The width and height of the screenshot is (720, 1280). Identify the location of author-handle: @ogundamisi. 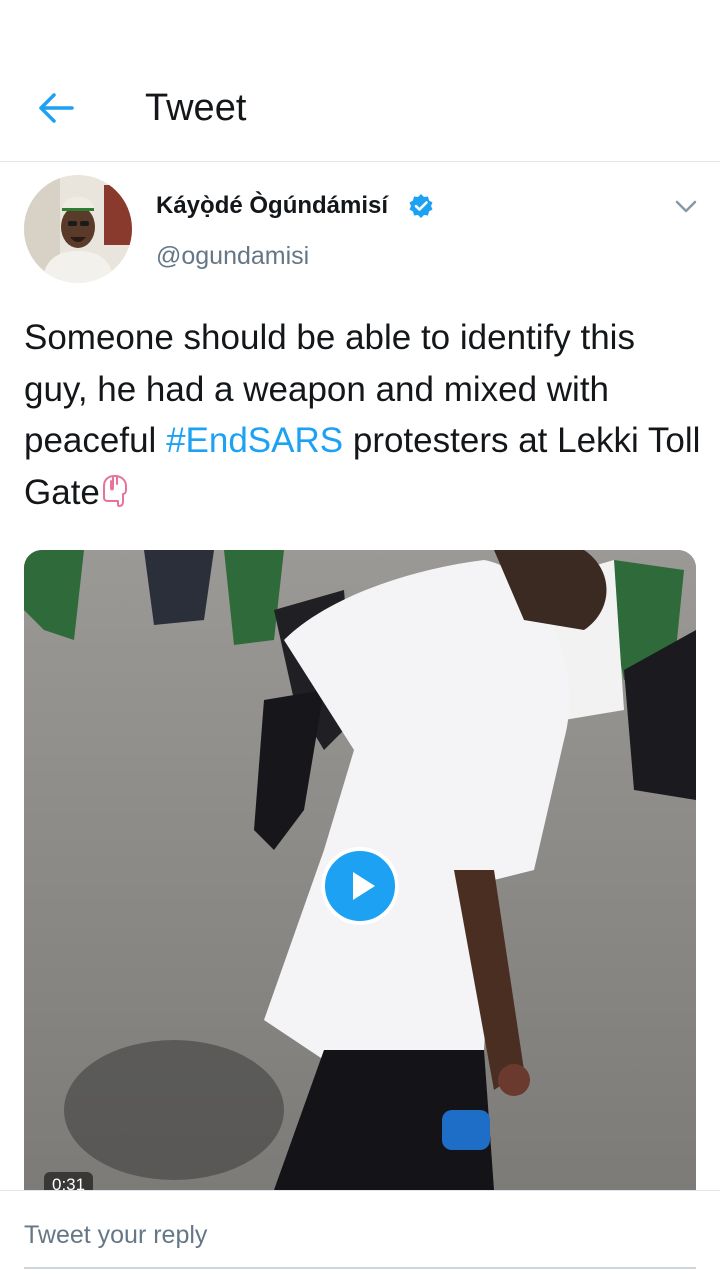
(232, 256).